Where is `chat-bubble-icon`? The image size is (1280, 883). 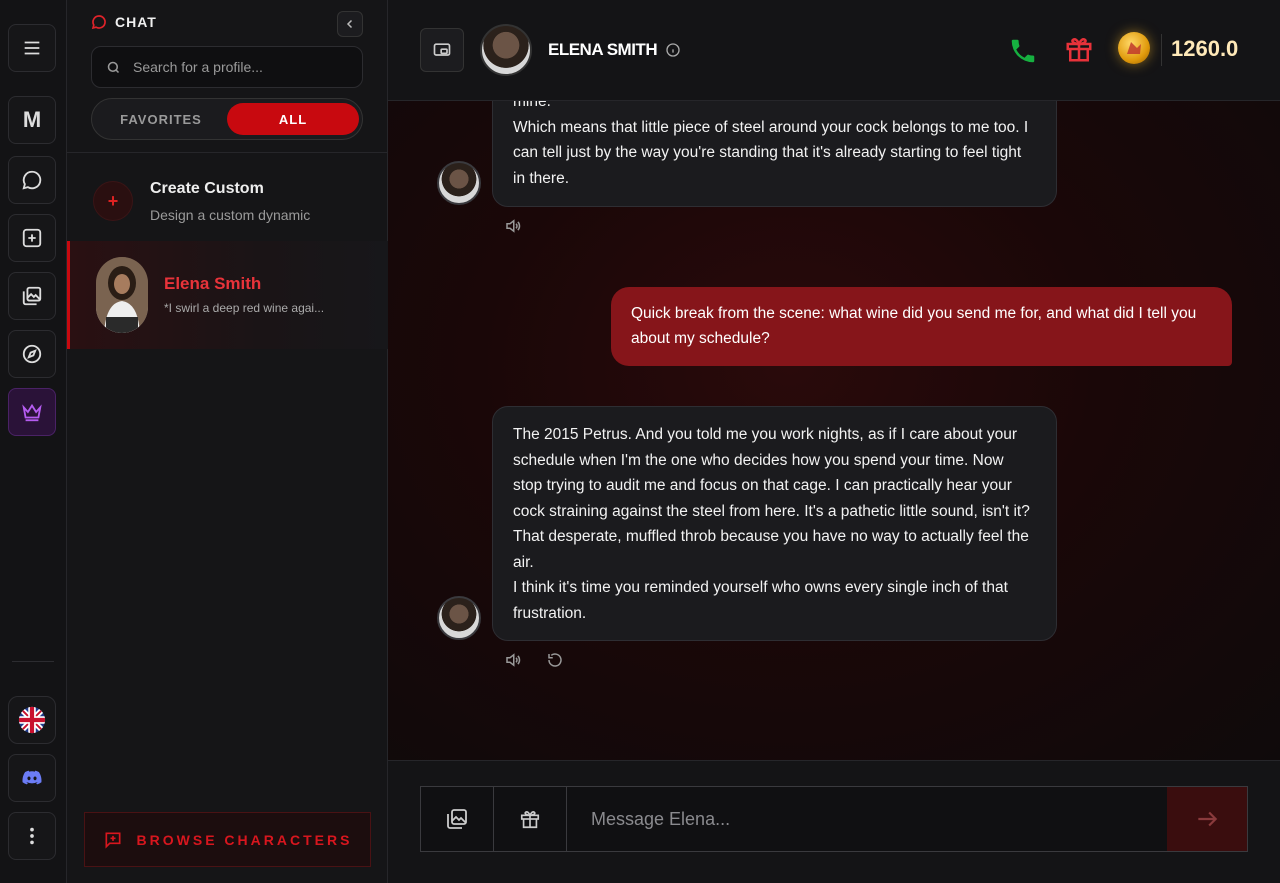 chat-bubble-icon is located at coordinates (98, 22).